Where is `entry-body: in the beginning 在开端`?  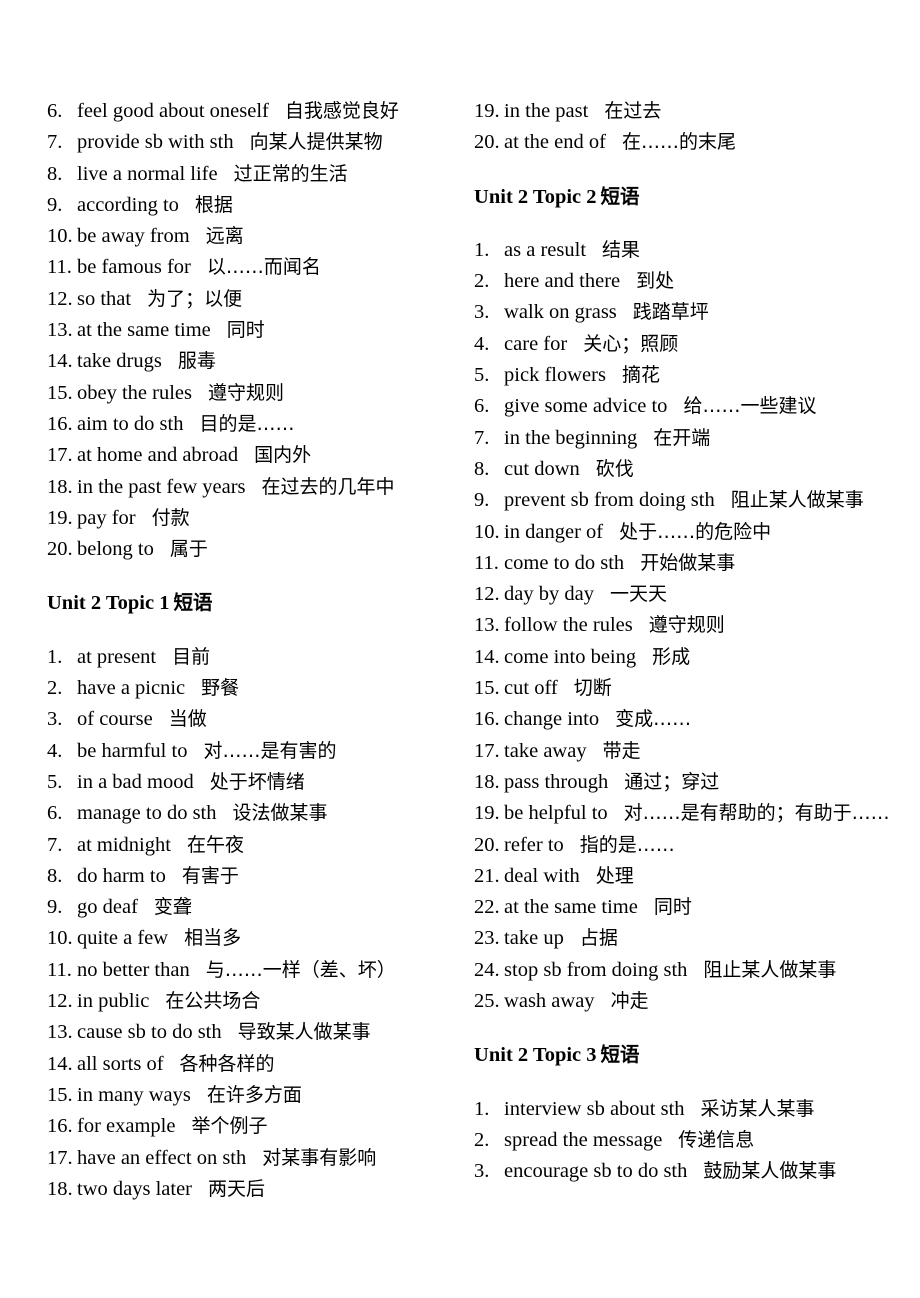 entry-body: in the beginning 在开端 is located at coordinates (697, 438).